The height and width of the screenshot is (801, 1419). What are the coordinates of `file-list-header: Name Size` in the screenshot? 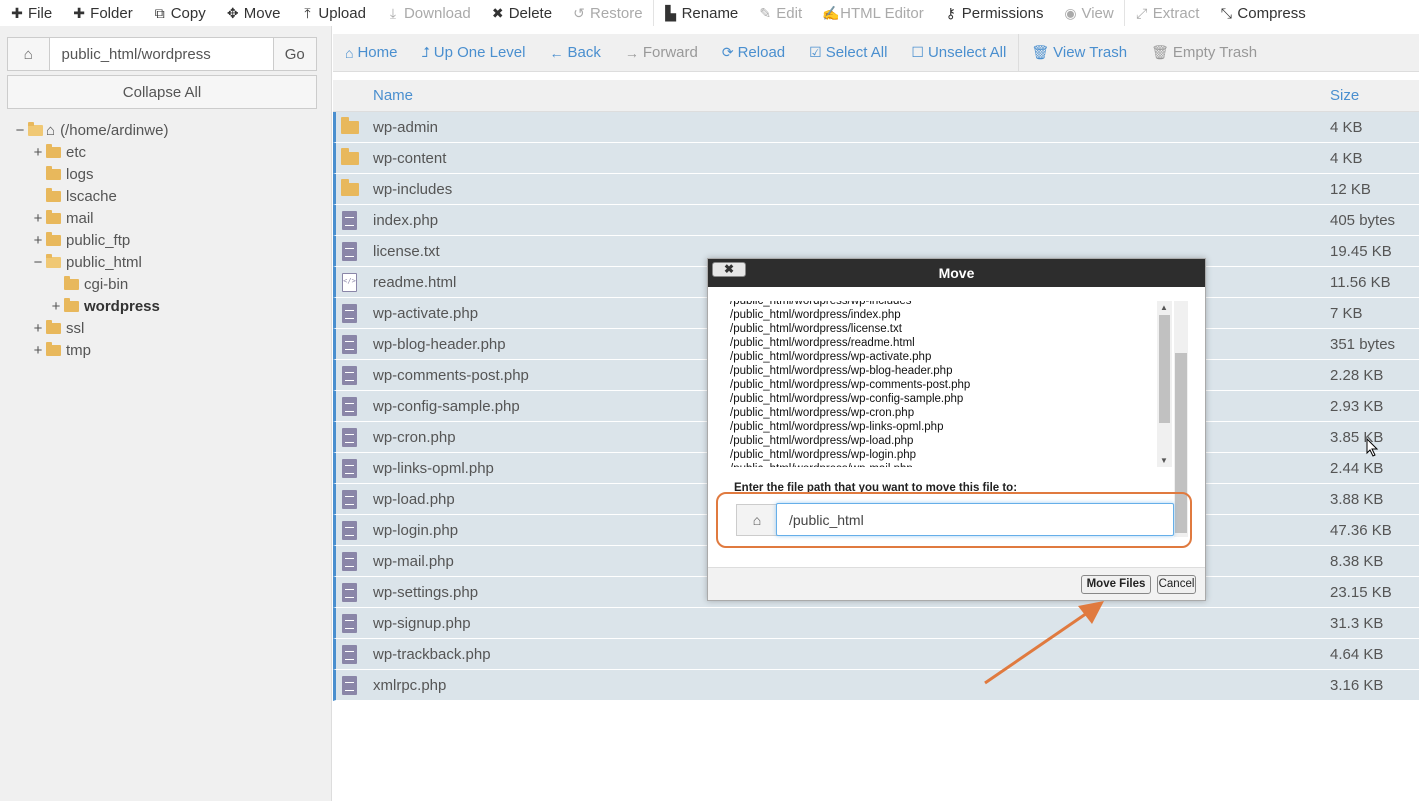 It's located at (876, 96).